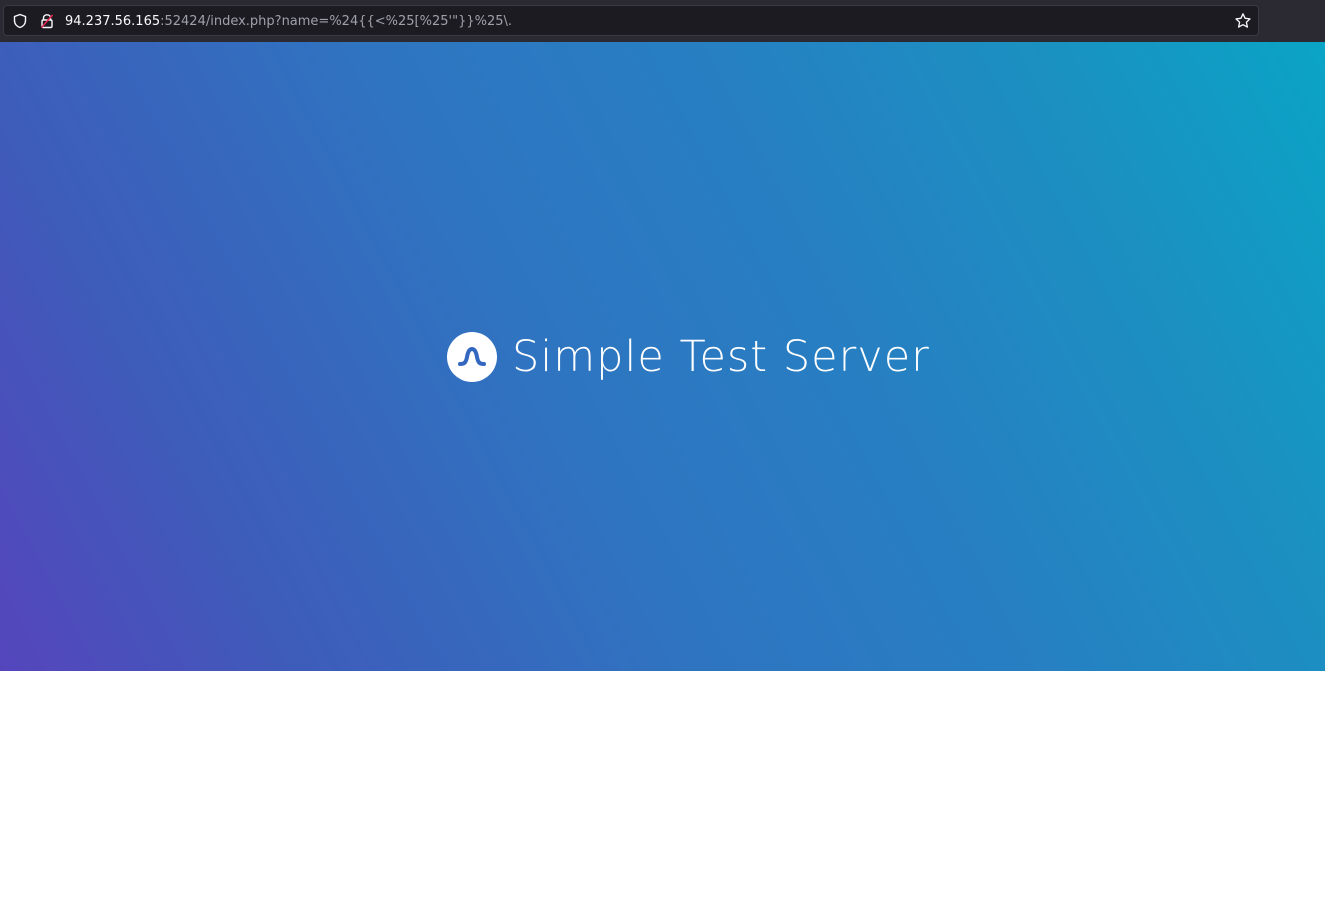  I want to click on star-icon, so click(1243, 21).